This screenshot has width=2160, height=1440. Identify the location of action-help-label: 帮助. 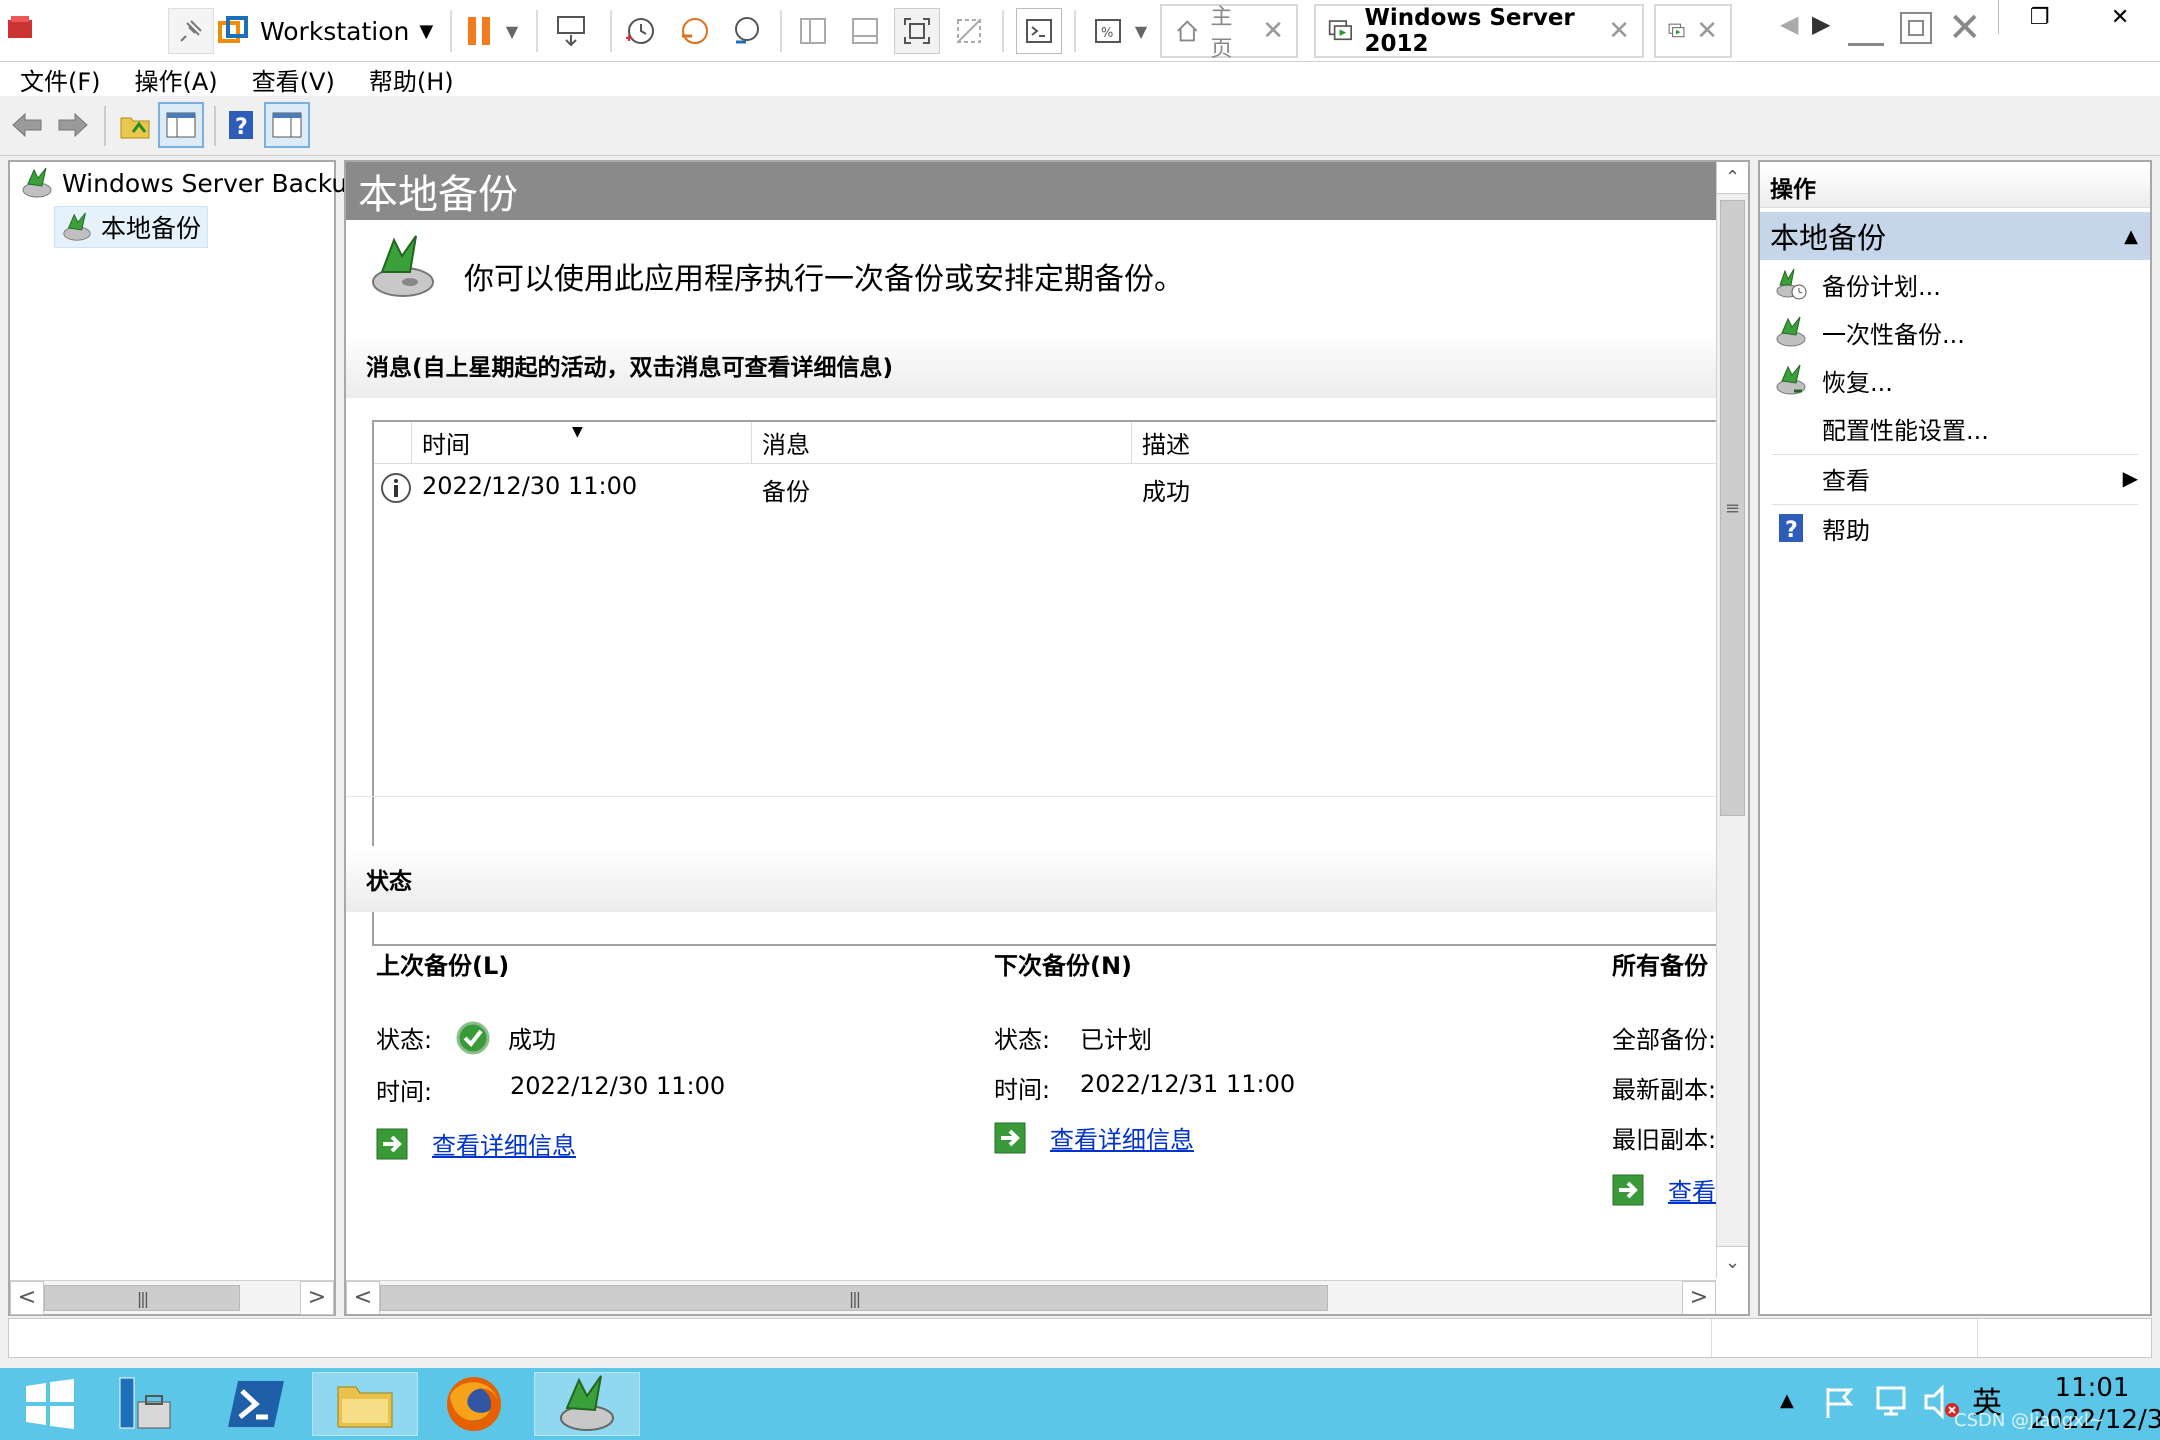
(1846, 530).